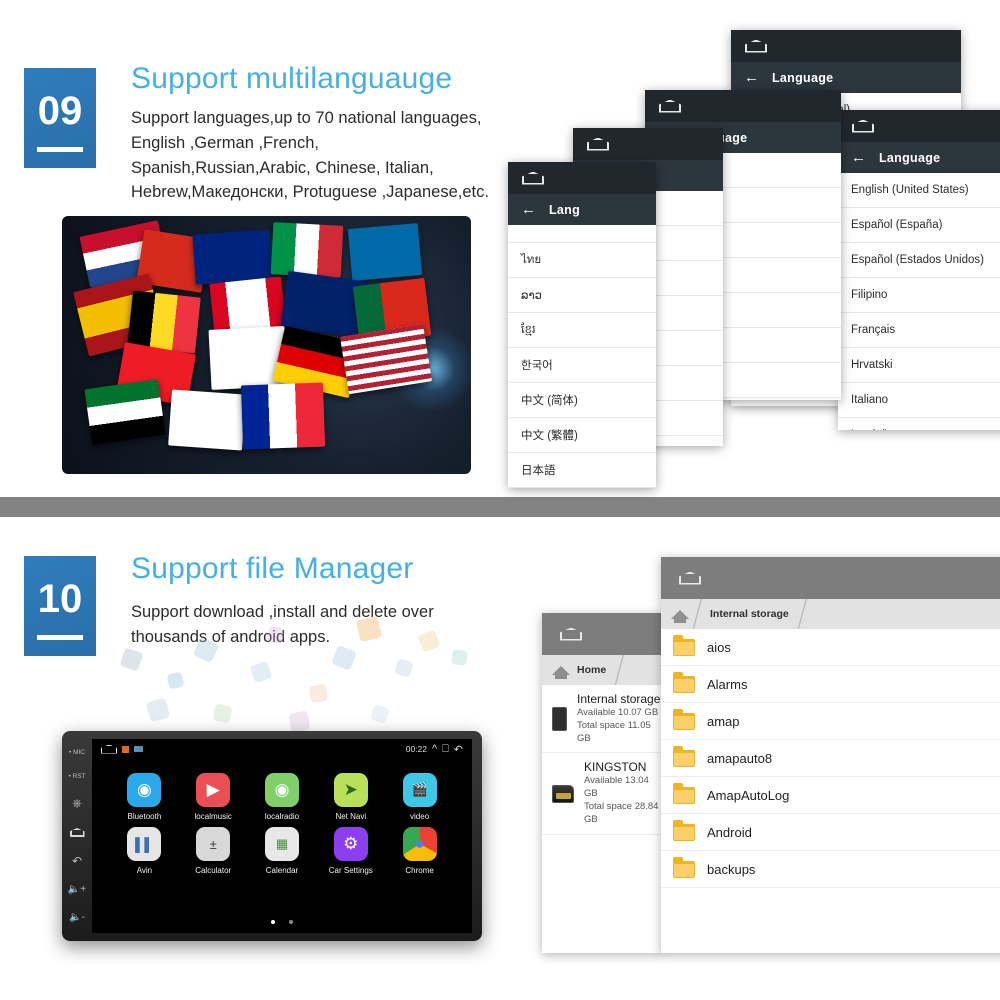 Image resolution: width=1000 pixels, height=1000 pixels. What do you see at coordinates (582, 470) in the screenshot?
I see `language-item: 日本語` at bounding box center [582, 470].